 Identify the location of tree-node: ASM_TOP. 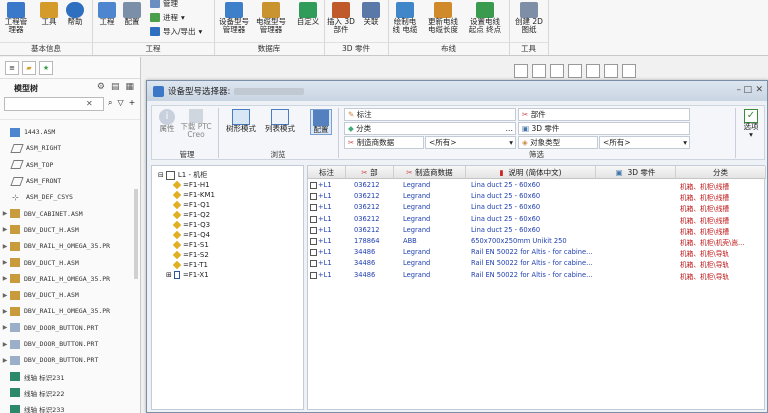
(70, 165).